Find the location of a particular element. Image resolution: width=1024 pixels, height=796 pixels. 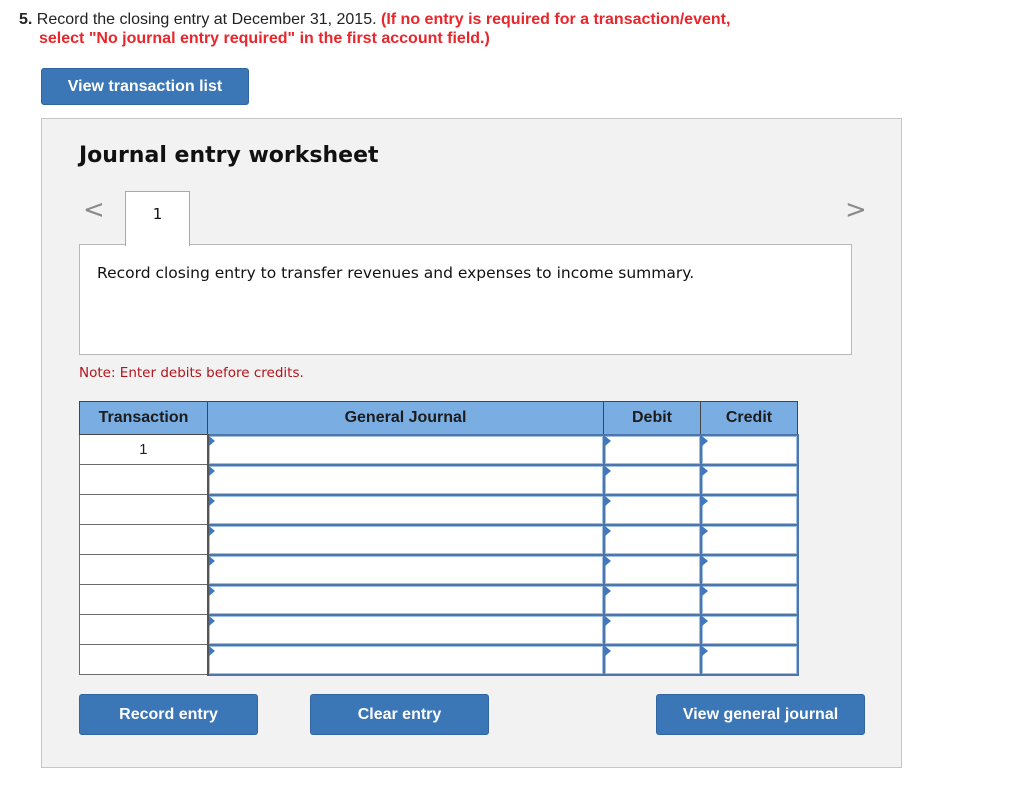

view-transaction-list-button: View transaction list is located at coordinates (145, 86).